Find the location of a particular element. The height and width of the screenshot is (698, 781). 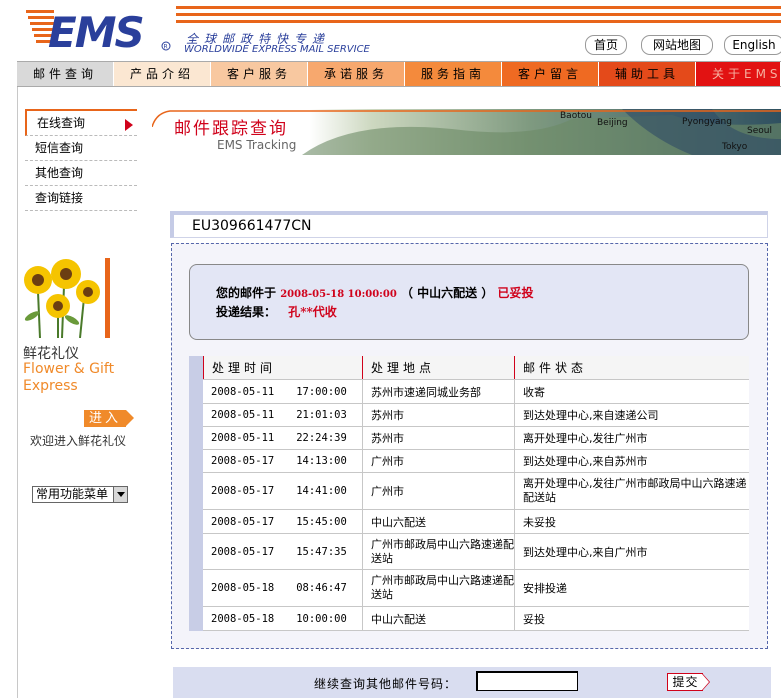

flower-title-en-2: Express is located at coordinates (50, 386).